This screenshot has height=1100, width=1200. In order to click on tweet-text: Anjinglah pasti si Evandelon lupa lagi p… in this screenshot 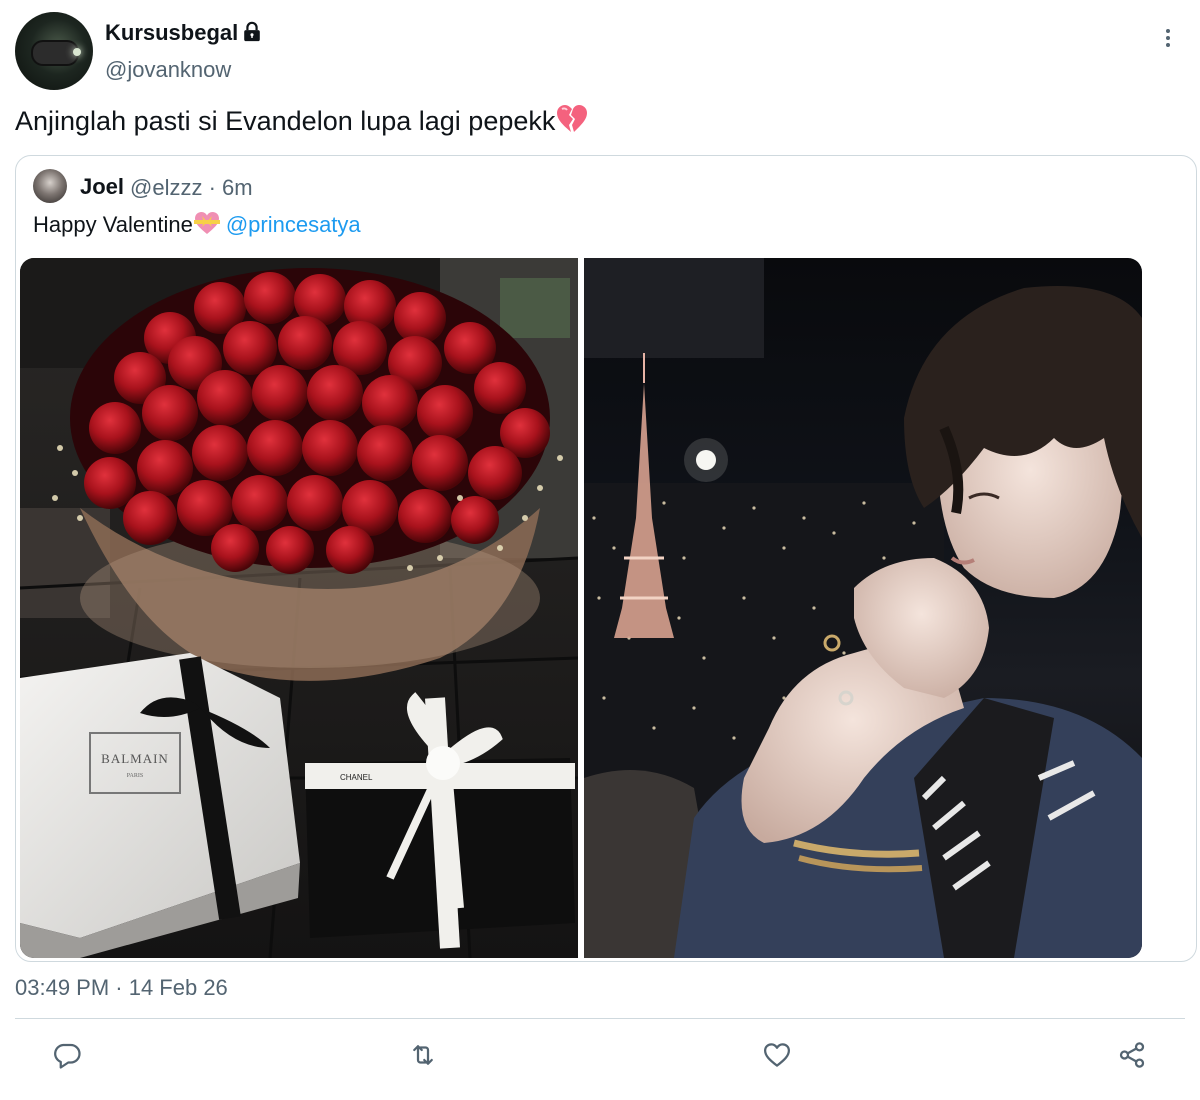, I will do `click(301, 120)`.